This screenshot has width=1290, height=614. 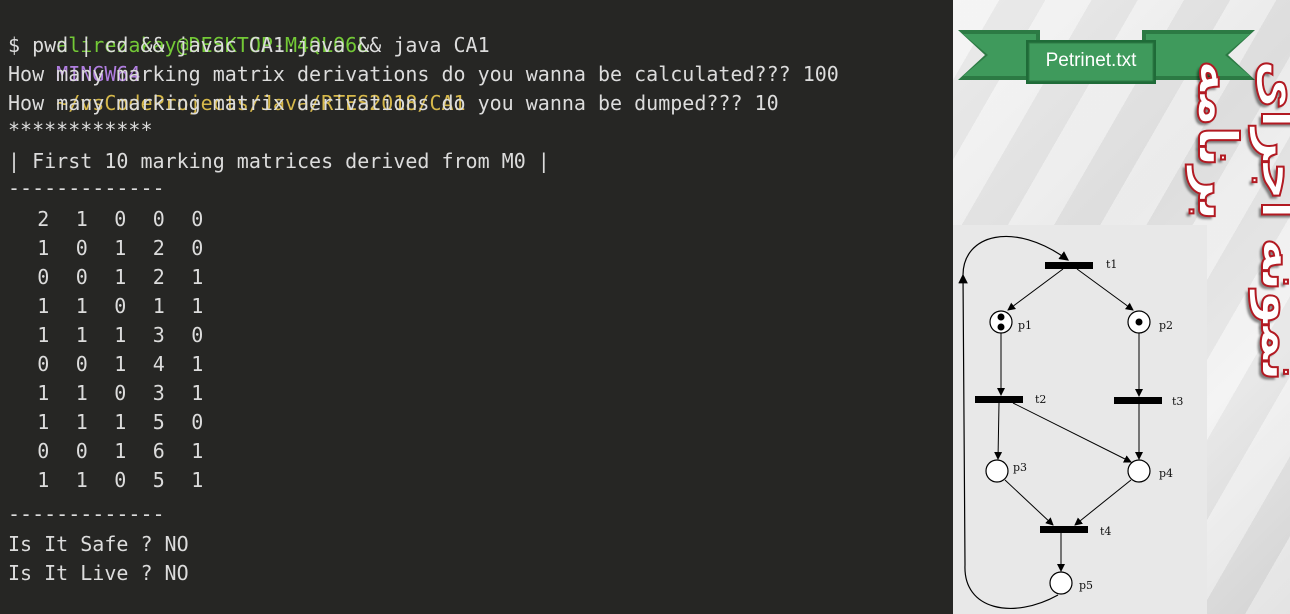 What do you see at coordinates (1105, 531) in the screenshot?
I see `label-t4: t4` at bounding box center [1105, 531].